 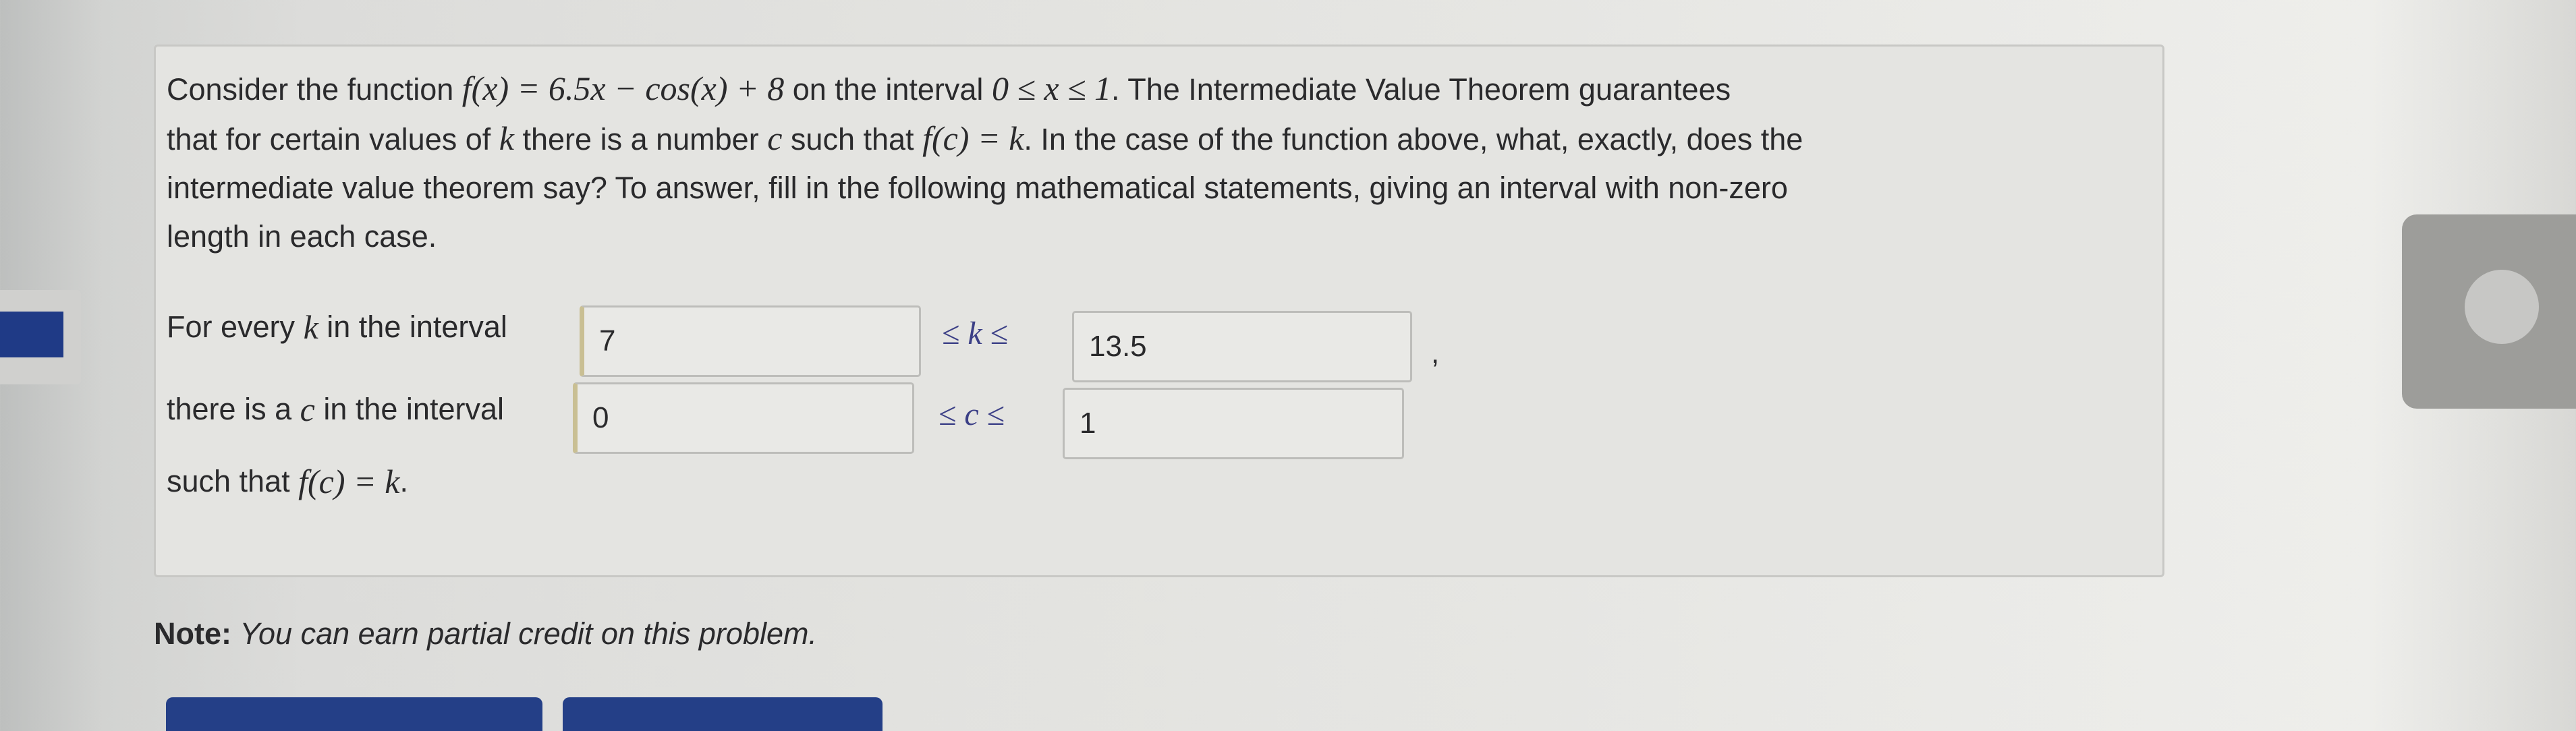 I want to click on preview-answers-button, so click(x=354, y=714).